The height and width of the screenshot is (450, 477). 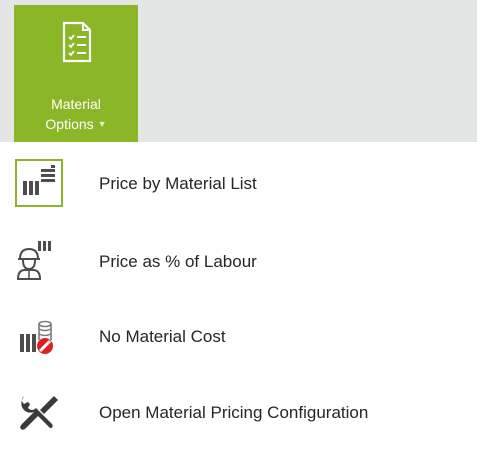 I want to click on material-options-label-line2-wrap: Options ▼, so click(x=76, y=124).